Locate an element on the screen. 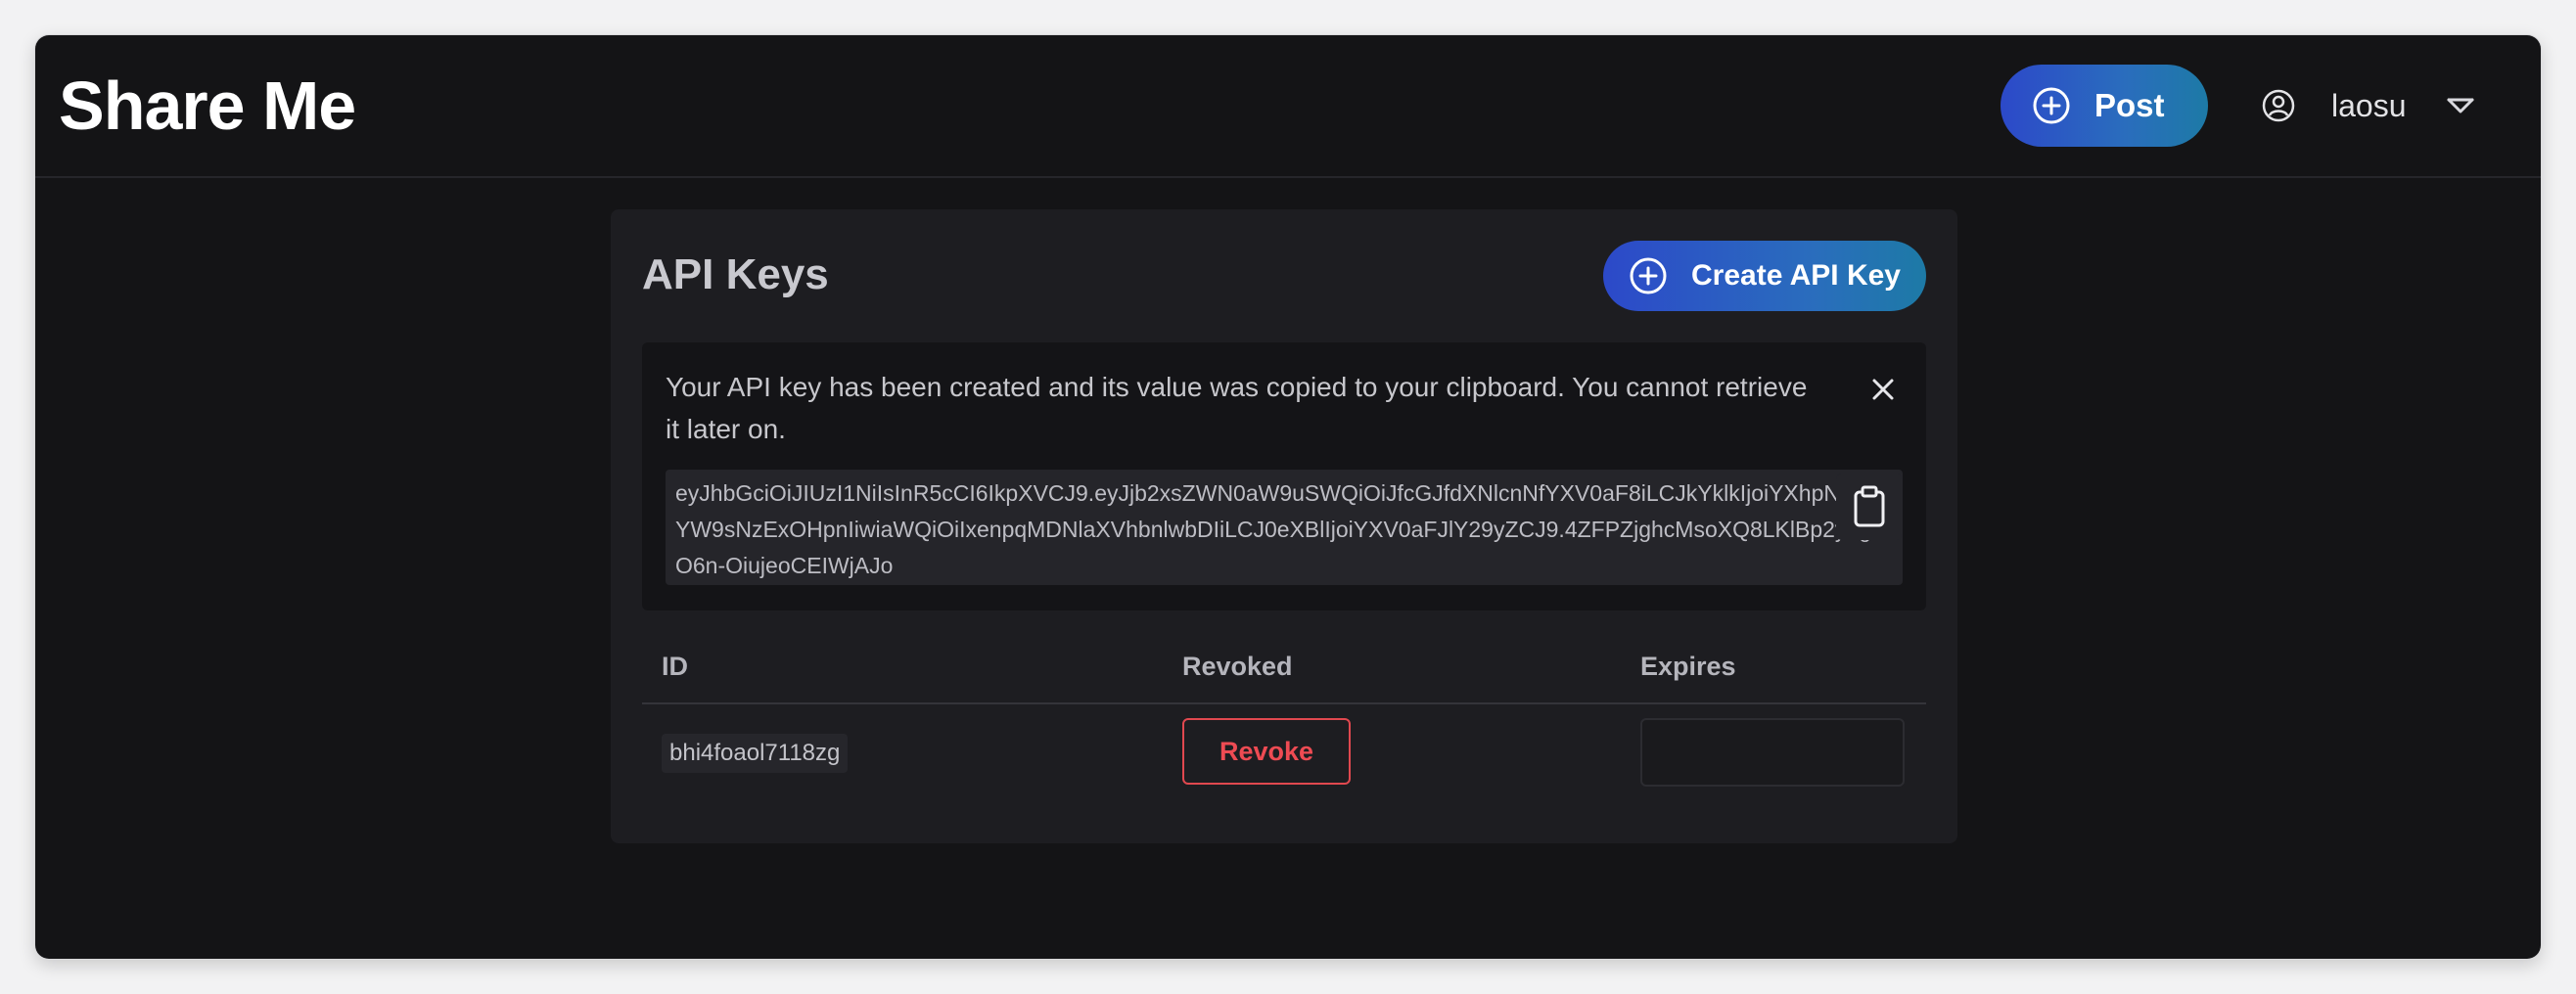  copy-key-button is located at coordinates (1869, 507).